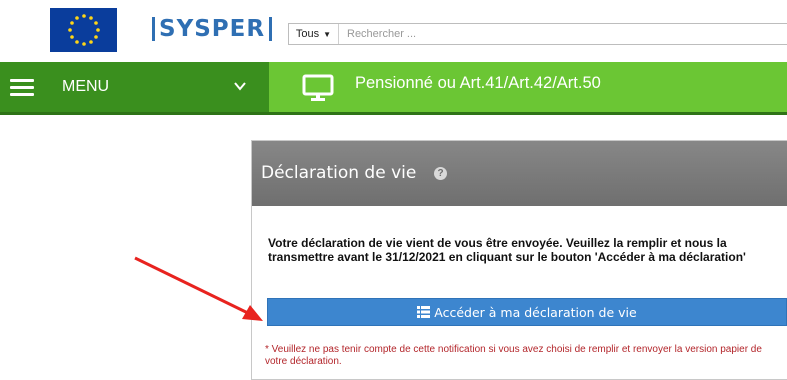 This screenshot has height=380, width=787. Describe the element at coordinates (519, 173) in the screenshot. I see `panel-header: Déclaration de vie ?` at that location.